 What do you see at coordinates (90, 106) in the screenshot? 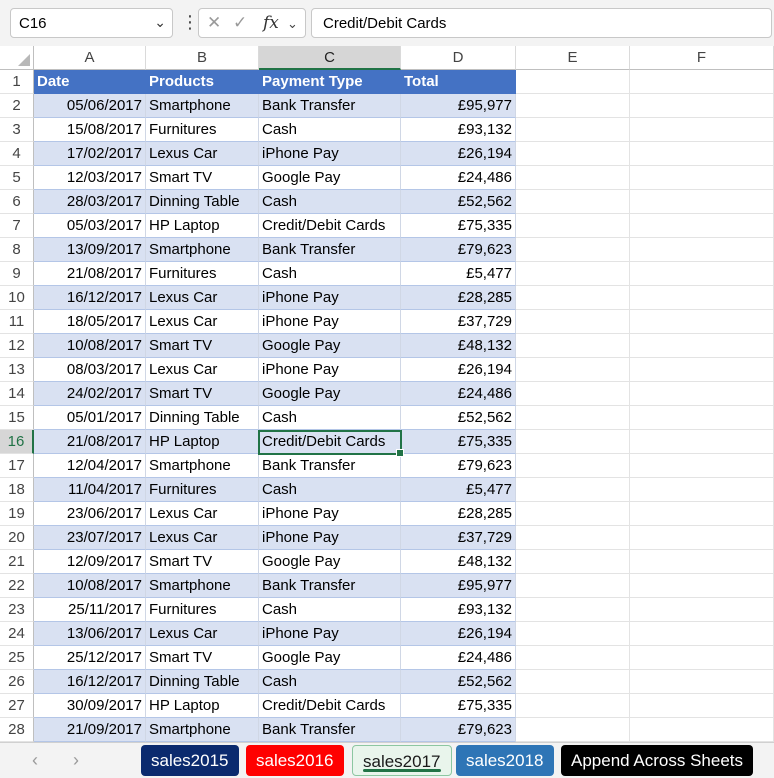
I see `table-cell: 05/06/2017` at bounding box center [90, 106].